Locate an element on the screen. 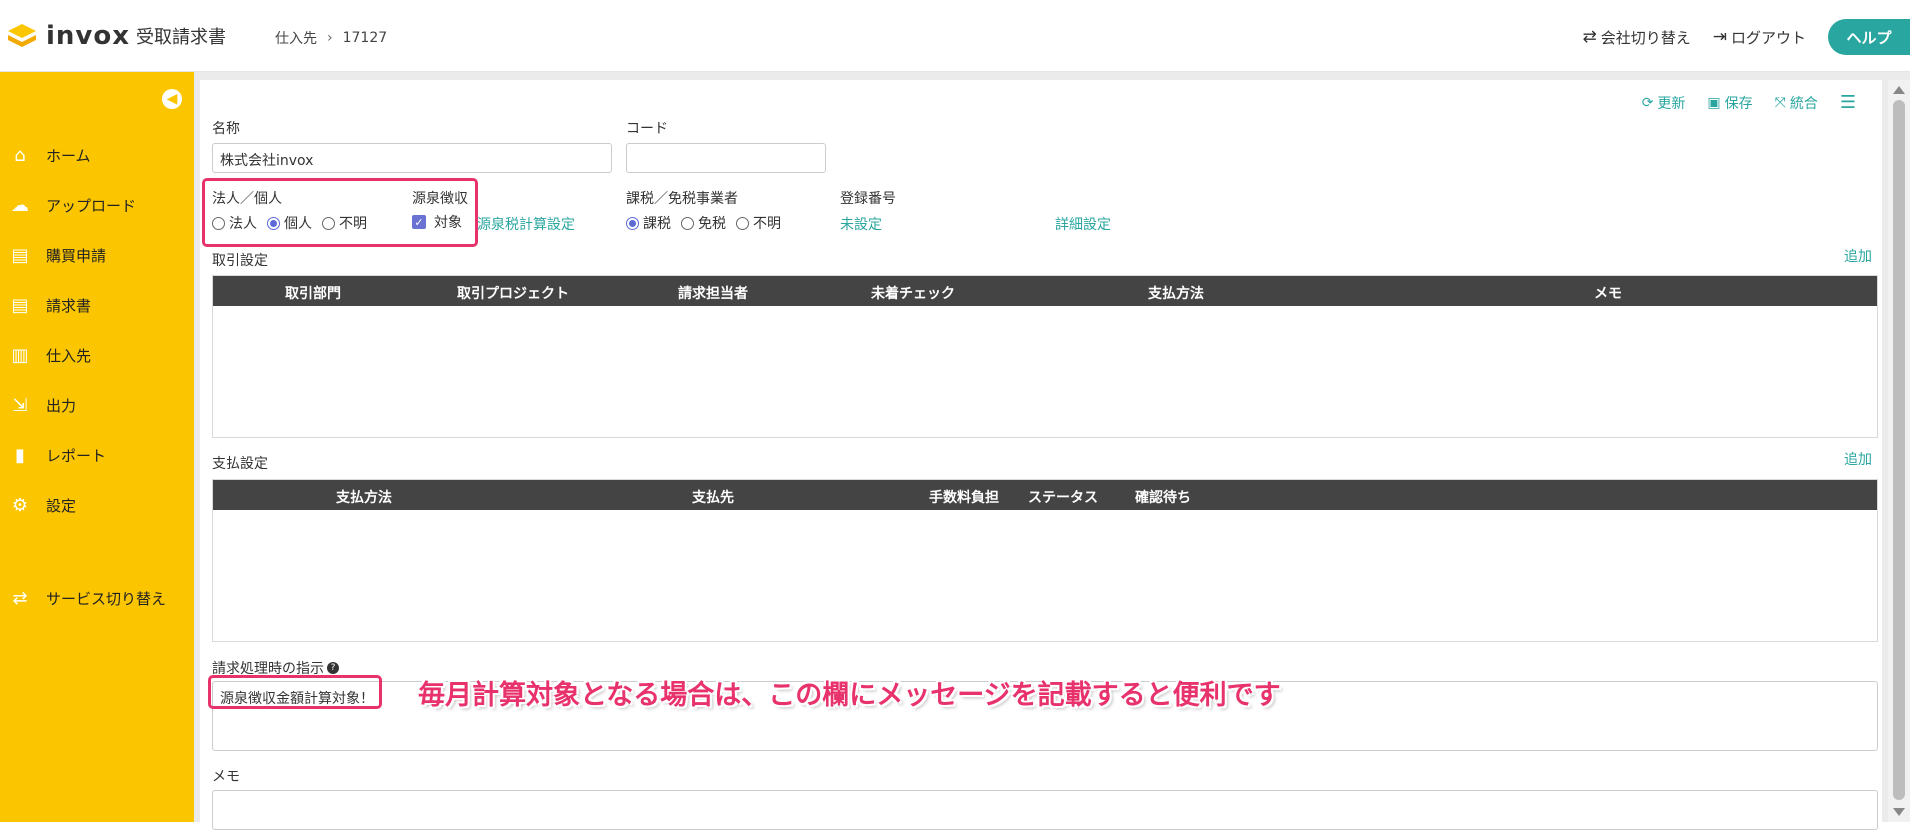 The width and height of the screenshot is (1910, 830). sidebar-item-invoices: ▤ 請求書 is located at coordinates (97, 305).